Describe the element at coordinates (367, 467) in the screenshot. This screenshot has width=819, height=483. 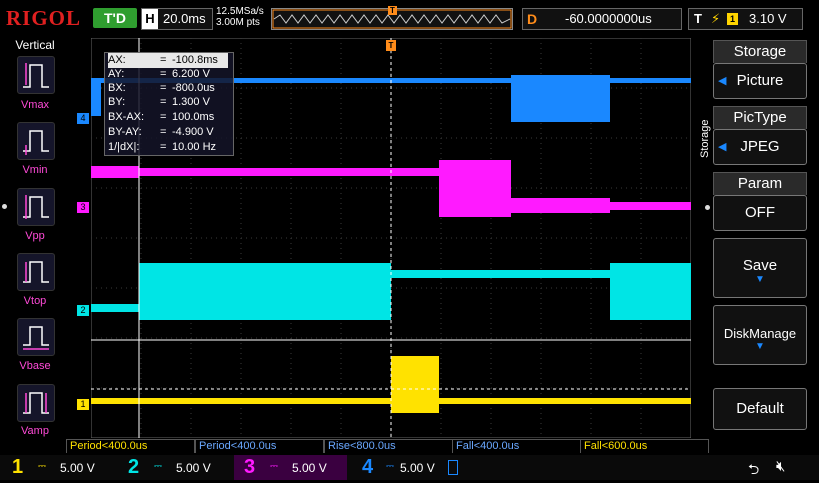
I see `ch4-number: 4` at that location.